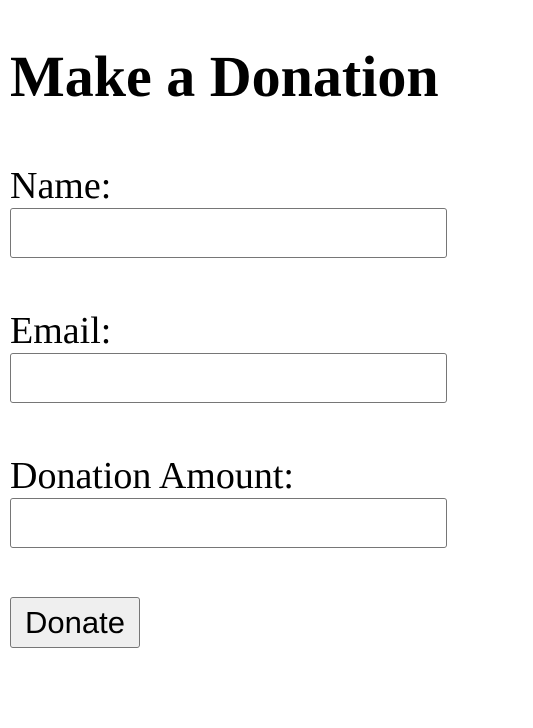 Image resolution: width=533 pixels, height=728 pixels. I want to click on donation-amount-input, so click(228, 523).